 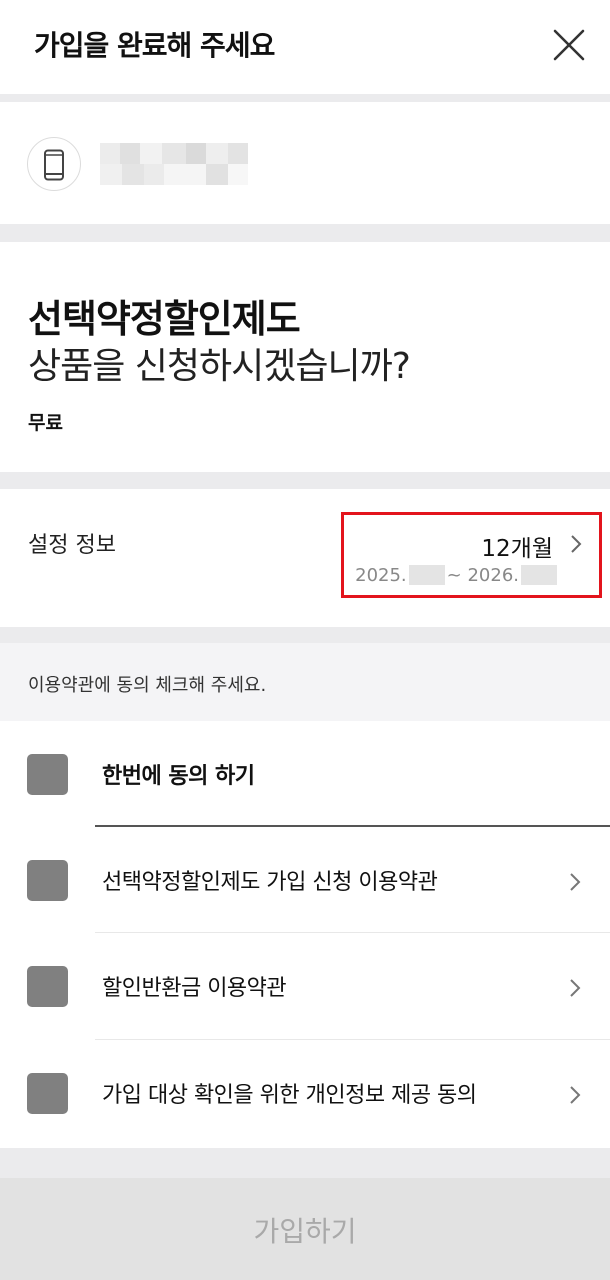 What do you see at coordinates (154, 45) in the screenshot?
I see `page-title: 가입을 완료해 주세요` at bounding box center [154, 45].